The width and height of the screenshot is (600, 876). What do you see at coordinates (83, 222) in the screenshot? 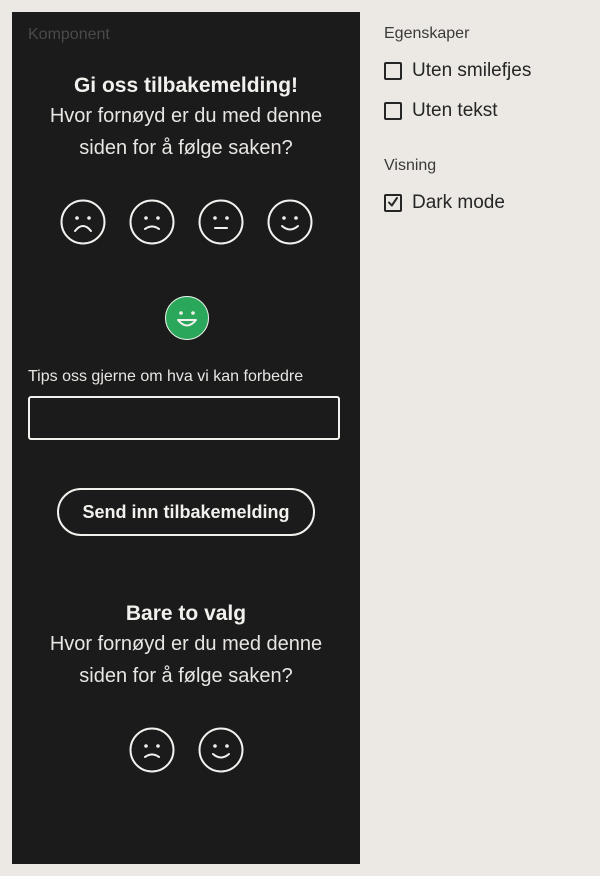
I see `very-sad-face-icon` at bounding box center [83, 222].